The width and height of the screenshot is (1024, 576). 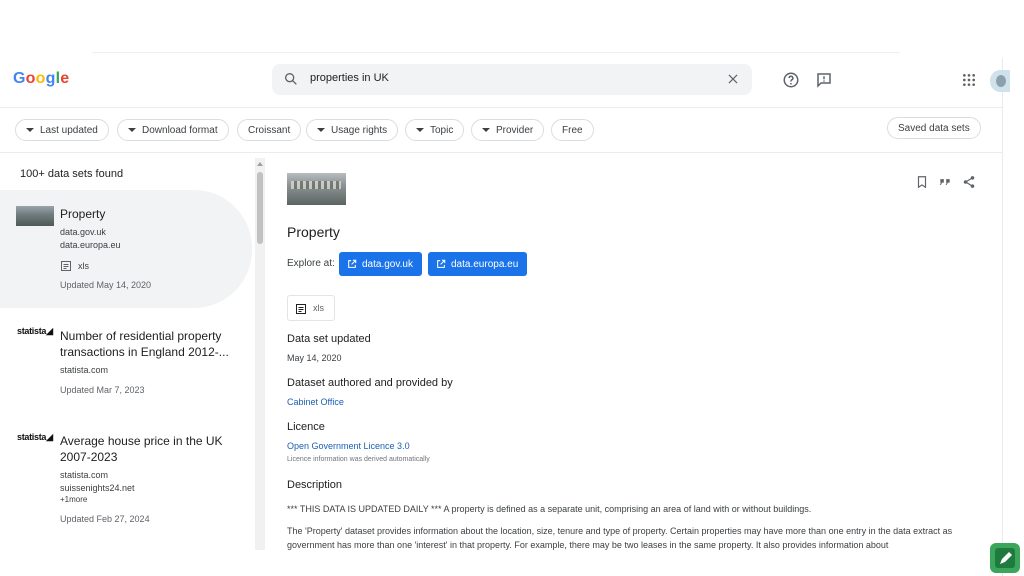 What do you see at coordinates (106, 285) in the screenshot?
I see `result-updated: Updated May 14, 2020` at bounding box center [106, 285].